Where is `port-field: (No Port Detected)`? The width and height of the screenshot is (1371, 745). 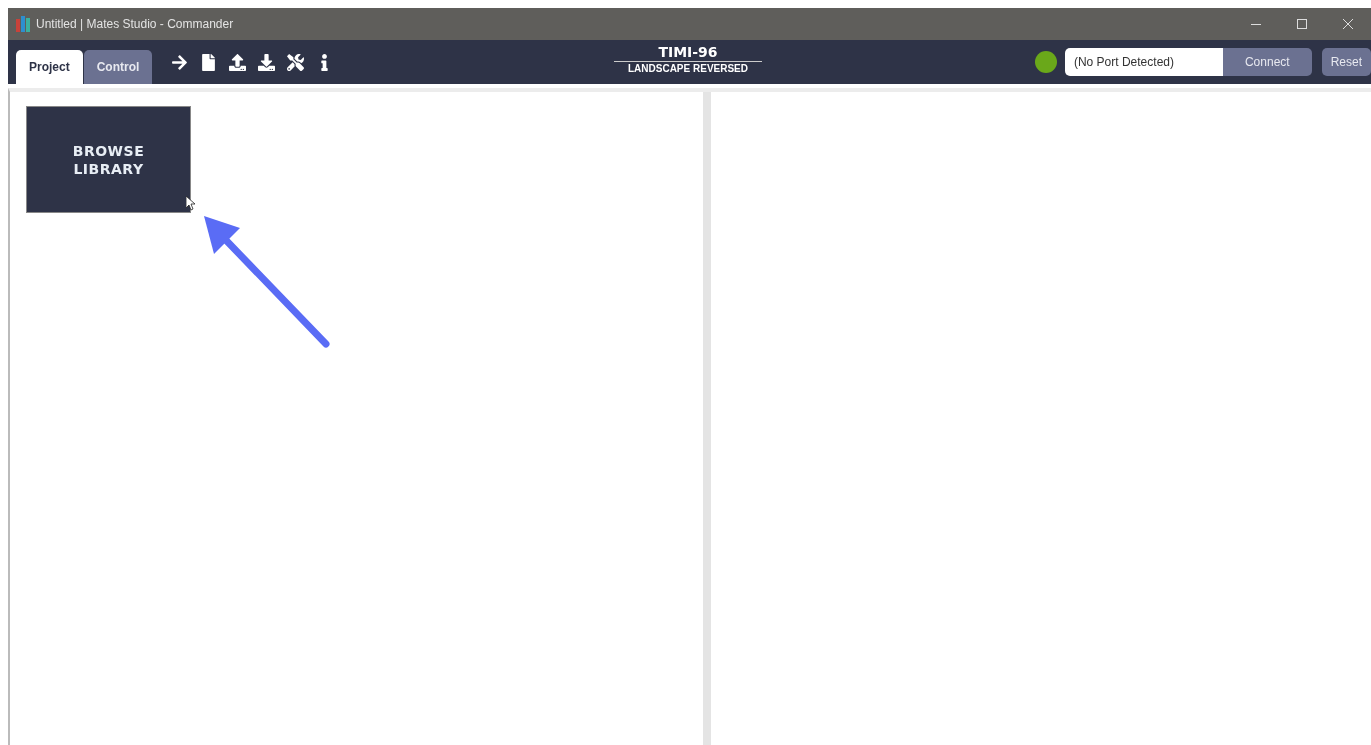 port-field: (No Port Detected) is located at coordinates (1143, 62).